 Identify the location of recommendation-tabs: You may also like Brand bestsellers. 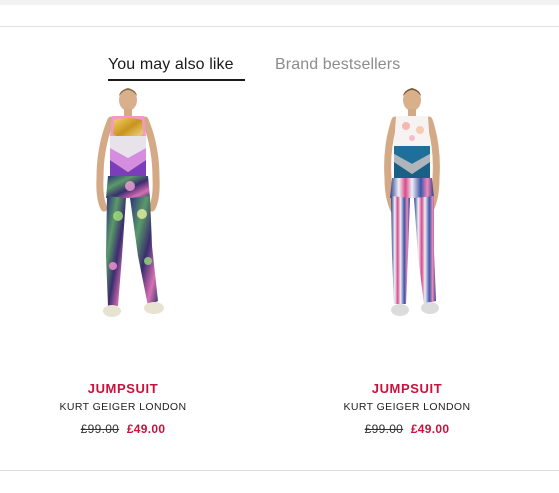
(279, 70).